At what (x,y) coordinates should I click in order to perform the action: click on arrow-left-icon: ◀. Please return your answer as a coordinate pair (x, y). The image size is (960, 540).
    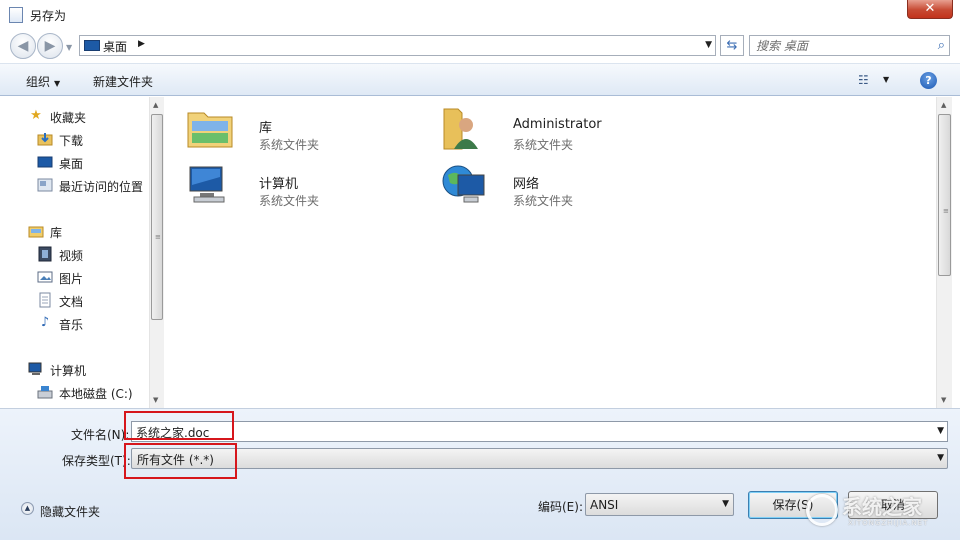
    Looking at the image, I should click on (23, 46).